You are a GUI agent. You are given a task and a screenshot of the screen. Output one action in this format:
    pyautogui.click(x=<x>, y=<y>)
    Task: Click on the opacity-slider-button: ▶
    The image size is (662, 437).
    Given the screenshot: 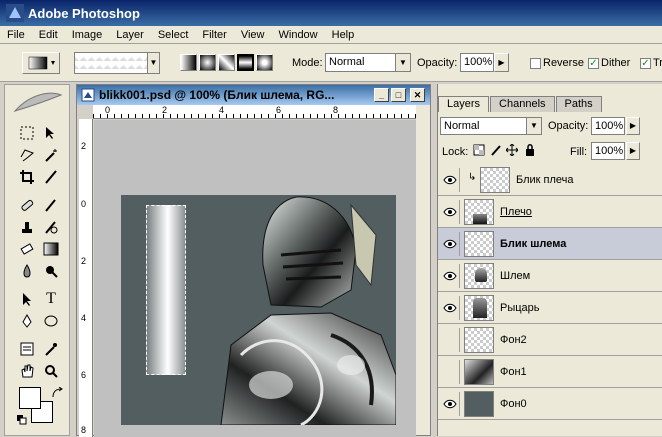 What is the action you would take?
    pyautogui.click(x=501, y=62)
    